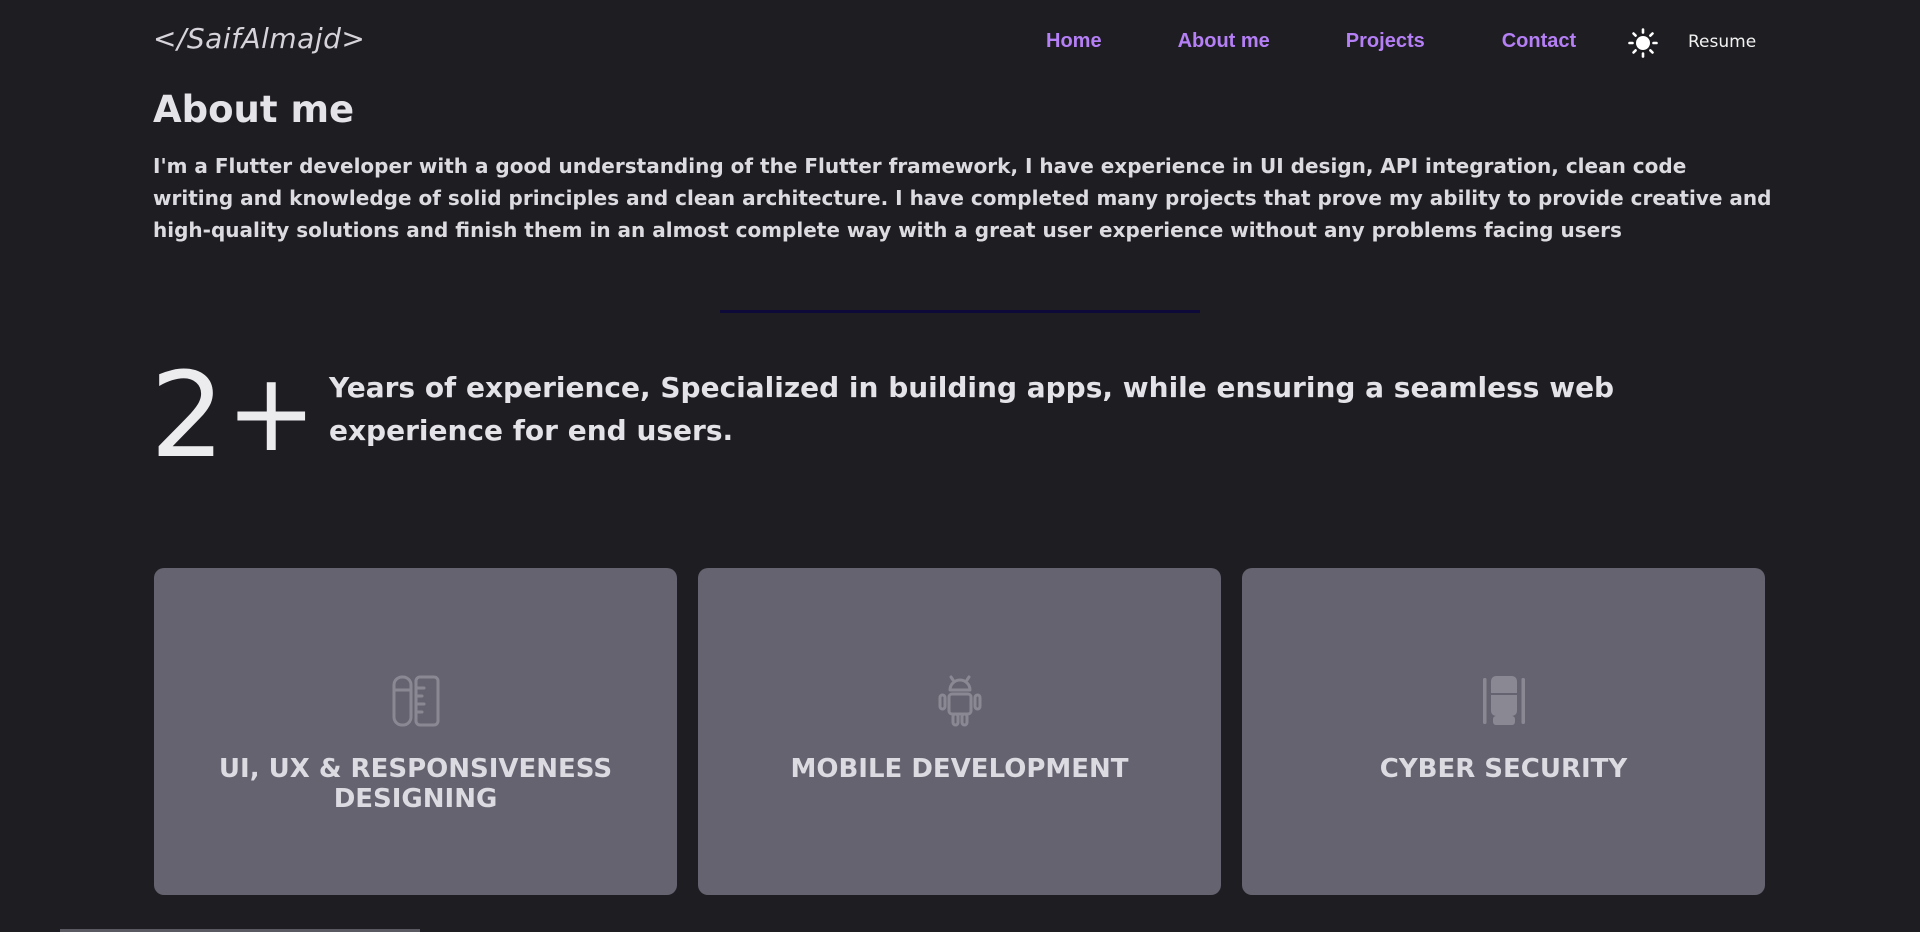 The width and height of the screenshot is (1920, 932). What do you see at coordinates (960, 701) in the screenshot?
I see `android-icon` at bounding box center [960, 701].